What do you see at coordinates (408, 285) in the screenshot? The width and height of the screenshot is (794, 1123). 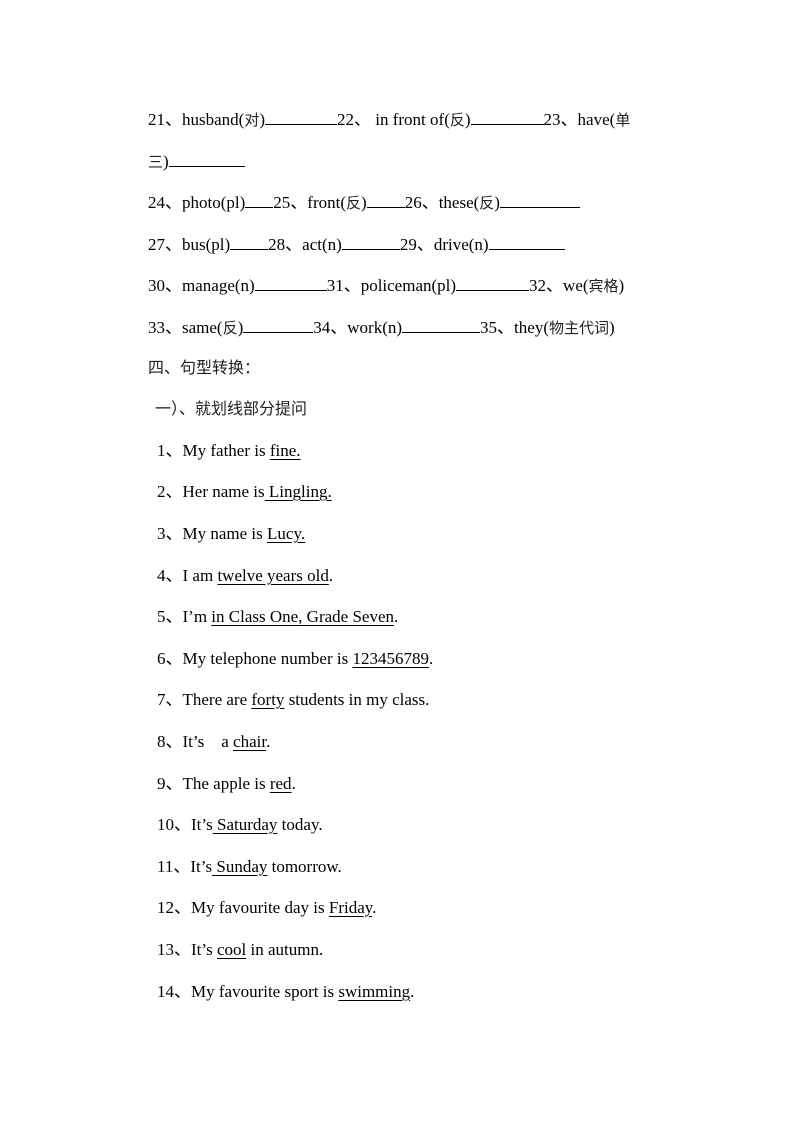 I see `item-word: policeman(pl)` at bounding box center [408, 285].